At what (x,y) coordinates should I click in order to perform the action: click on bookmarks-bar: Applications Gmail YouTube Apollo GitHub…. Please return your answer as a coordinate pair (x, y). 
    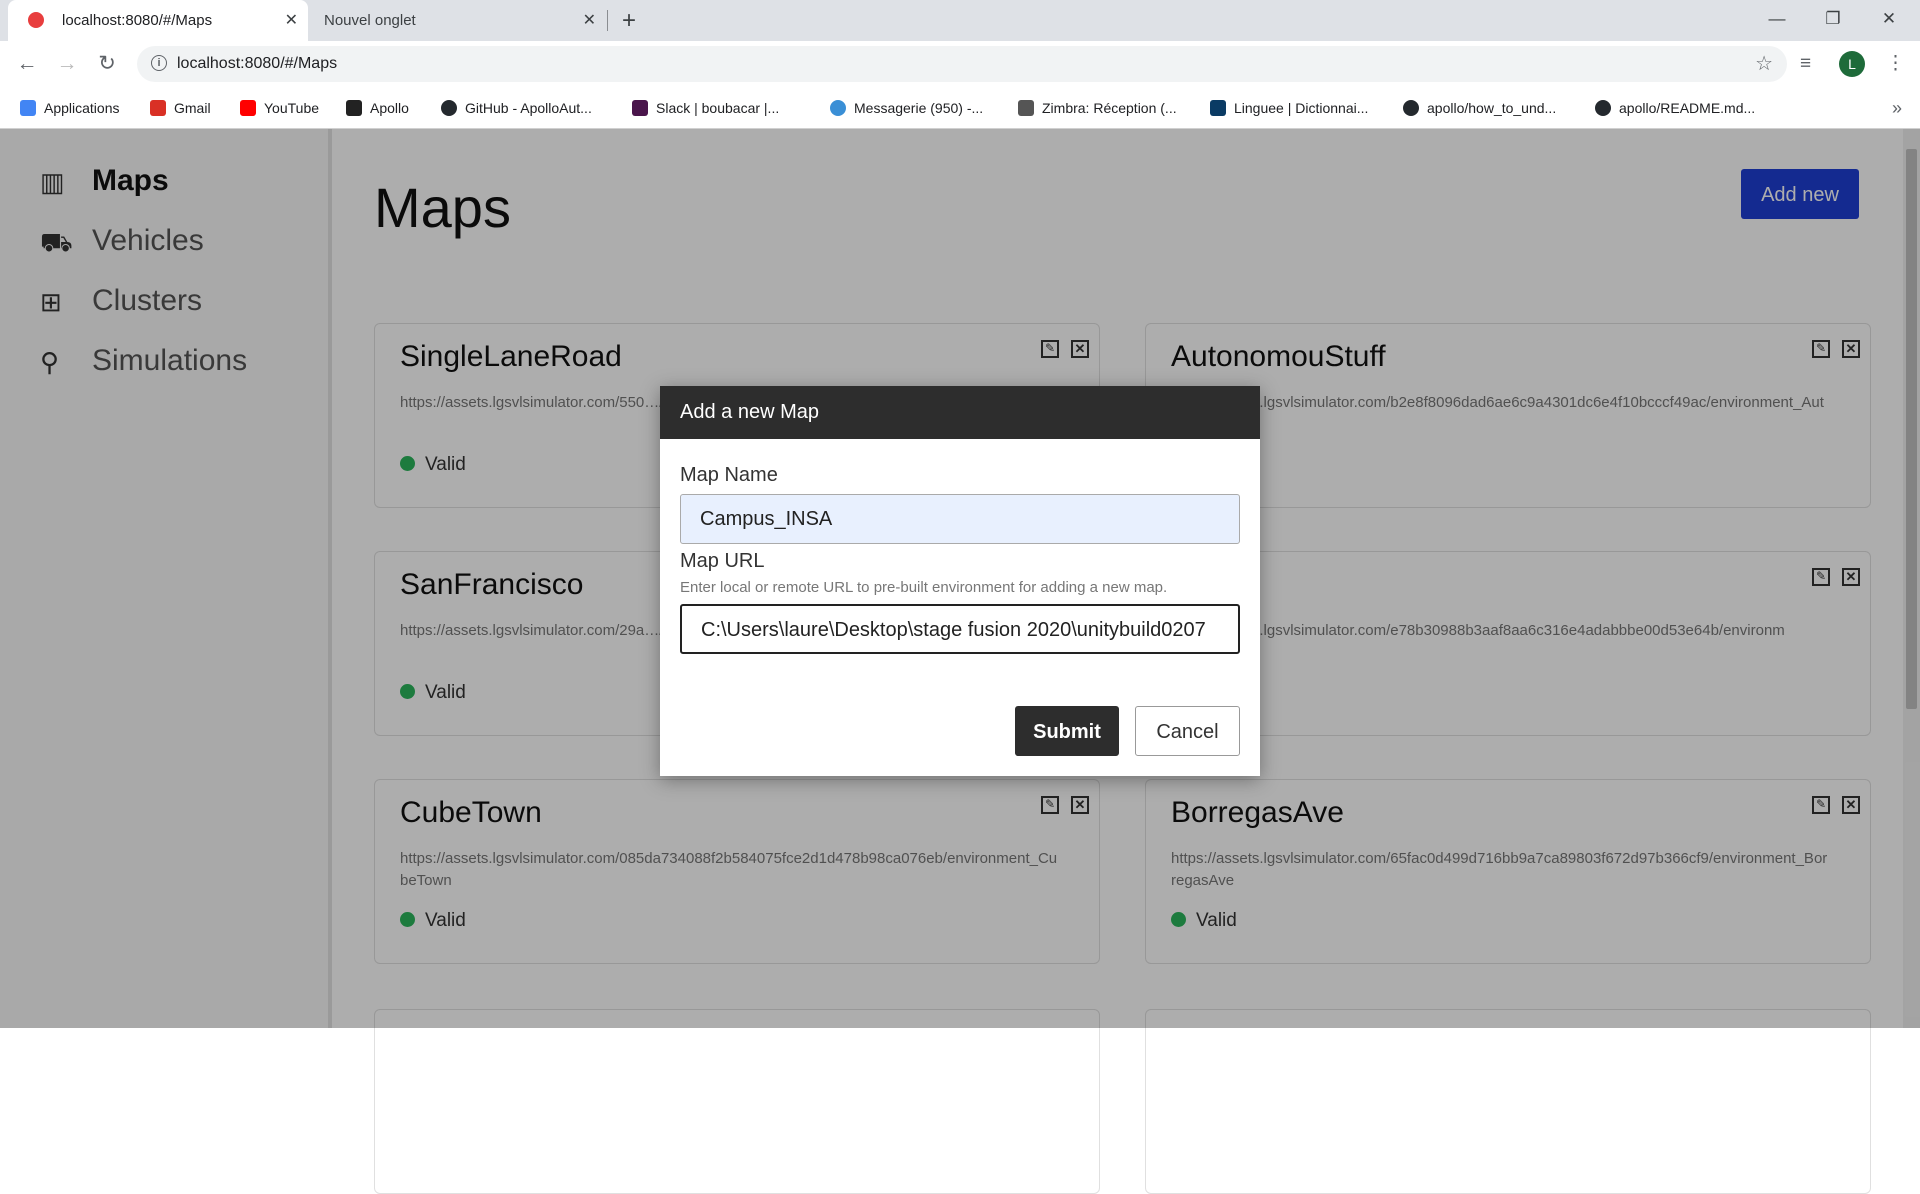
    Looking at the image, I should click on (960, 108).